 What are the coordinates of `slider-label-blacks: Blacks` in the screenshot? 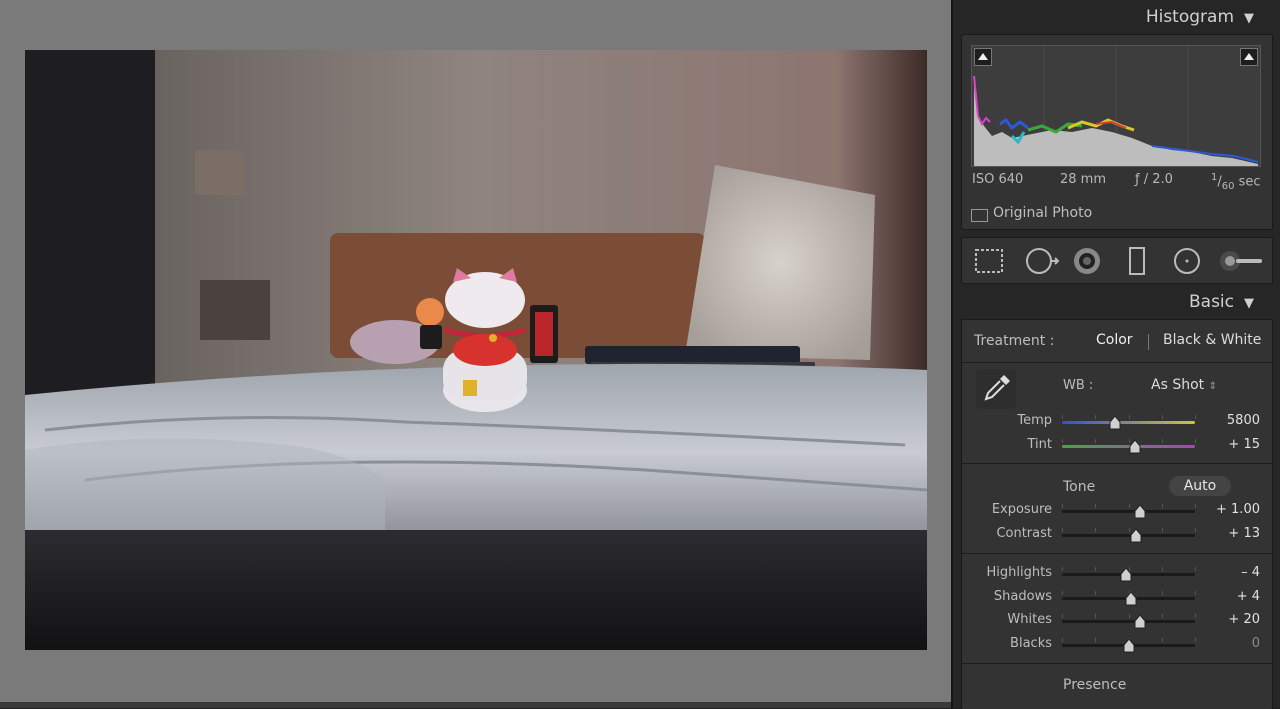 It's located at (1031, 643).